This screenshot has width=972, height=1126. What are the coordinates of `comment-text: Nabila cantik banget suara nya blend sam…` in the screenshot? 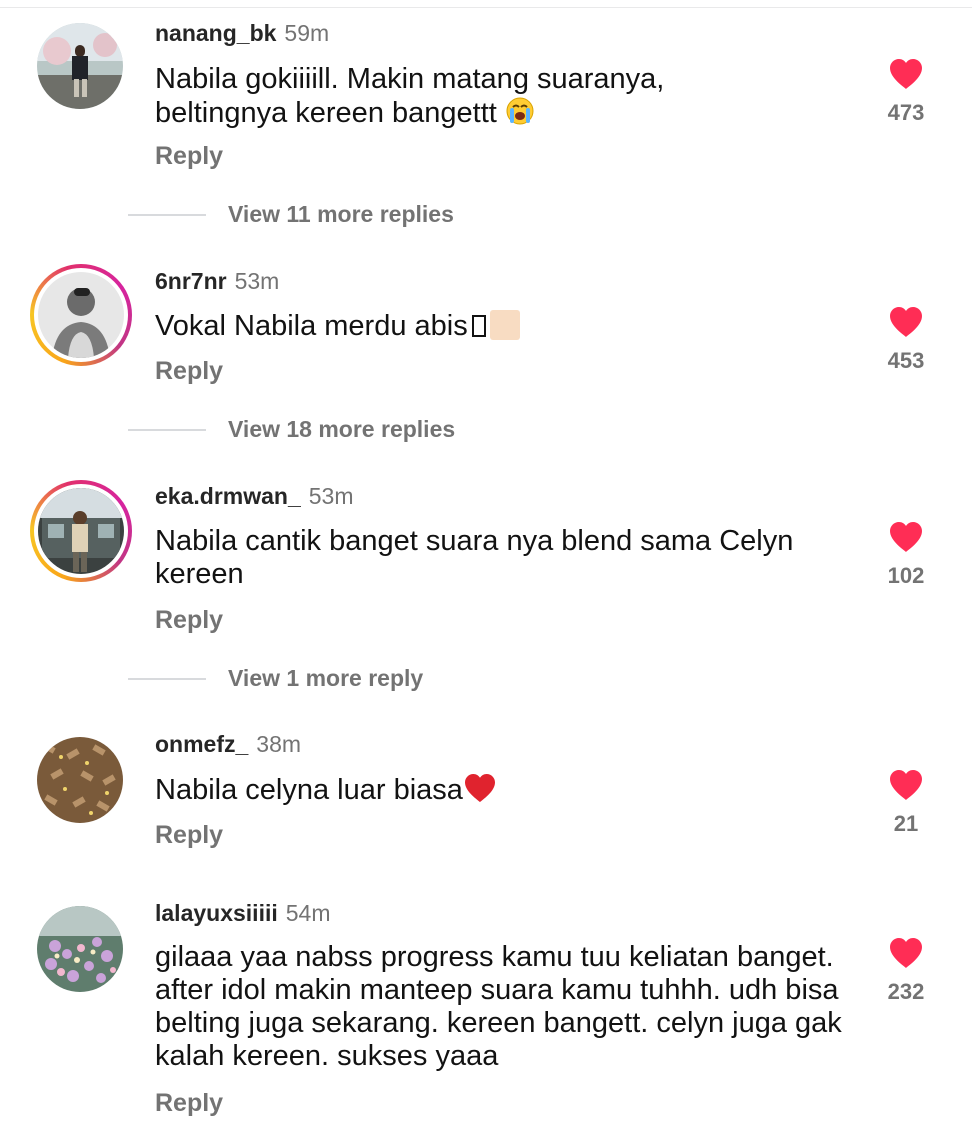 It's located at (505, 558).